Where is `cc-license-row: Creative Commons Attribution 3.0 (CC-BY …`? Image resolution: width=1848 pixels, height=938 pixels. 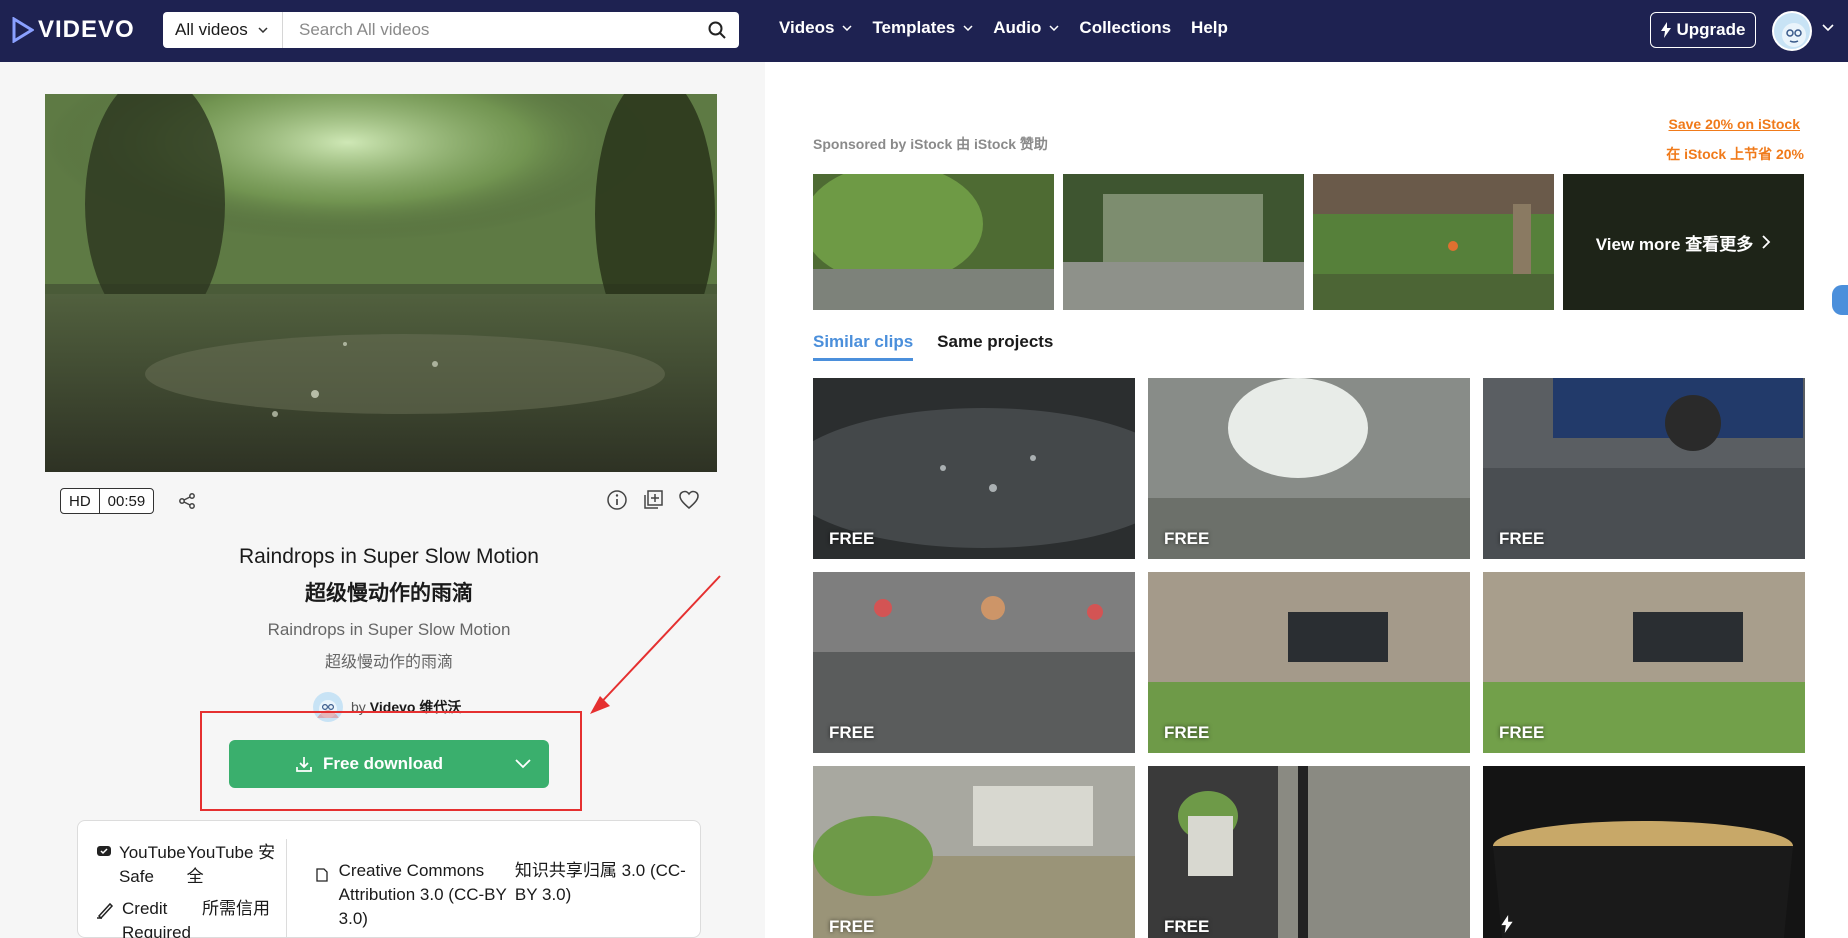
cc-license-row: Creative Commons Attribution 3.0 (CC-BY … is located at coordinates (508, 895).